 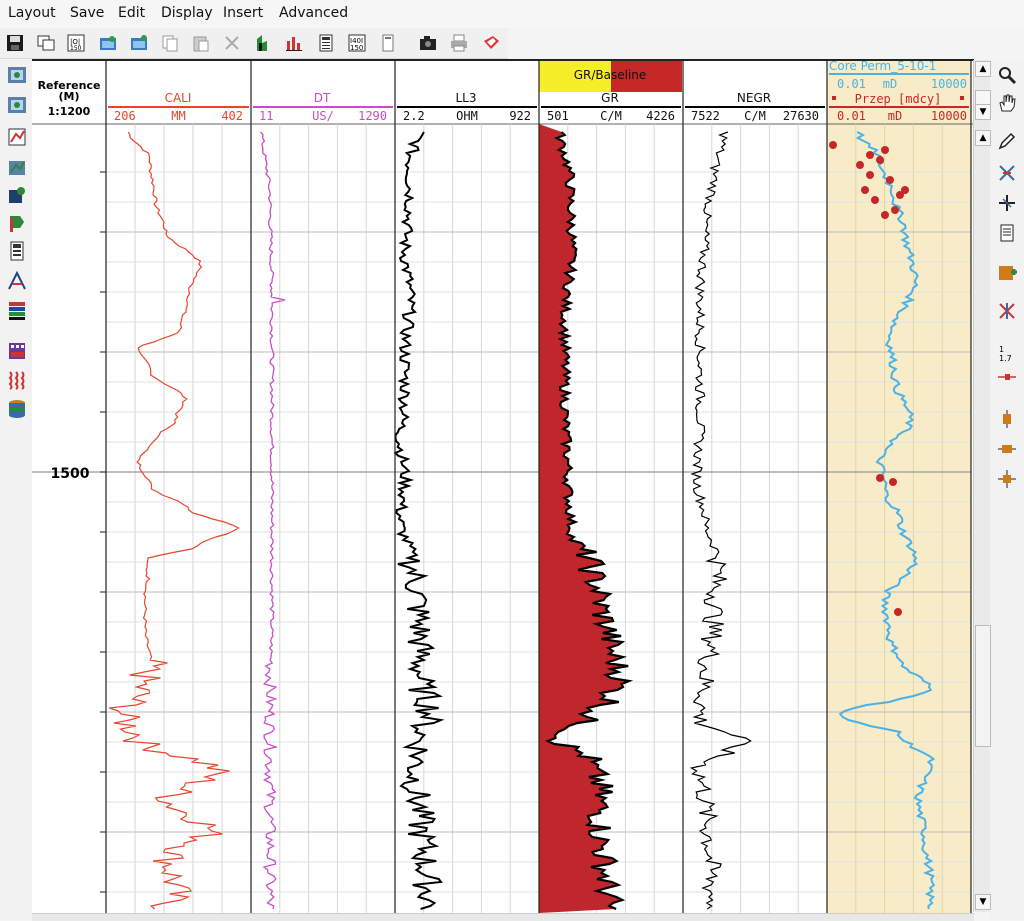 What do you see at coordinates (755, 116) in the screenshot?
I see `negr-header-unit: C/M` at bounding box center [755, 116].